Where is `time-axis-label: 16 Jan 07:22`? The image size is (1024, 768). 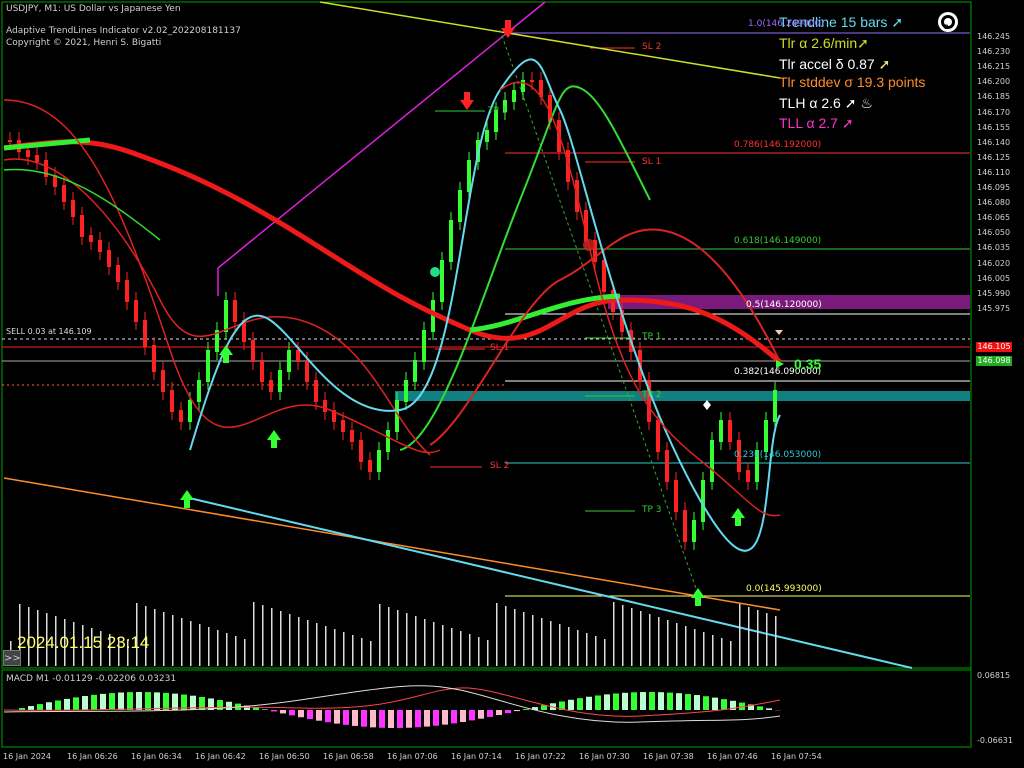 time-axis-label: 16 Jan 07:22 is located at coordinates (540, 756).